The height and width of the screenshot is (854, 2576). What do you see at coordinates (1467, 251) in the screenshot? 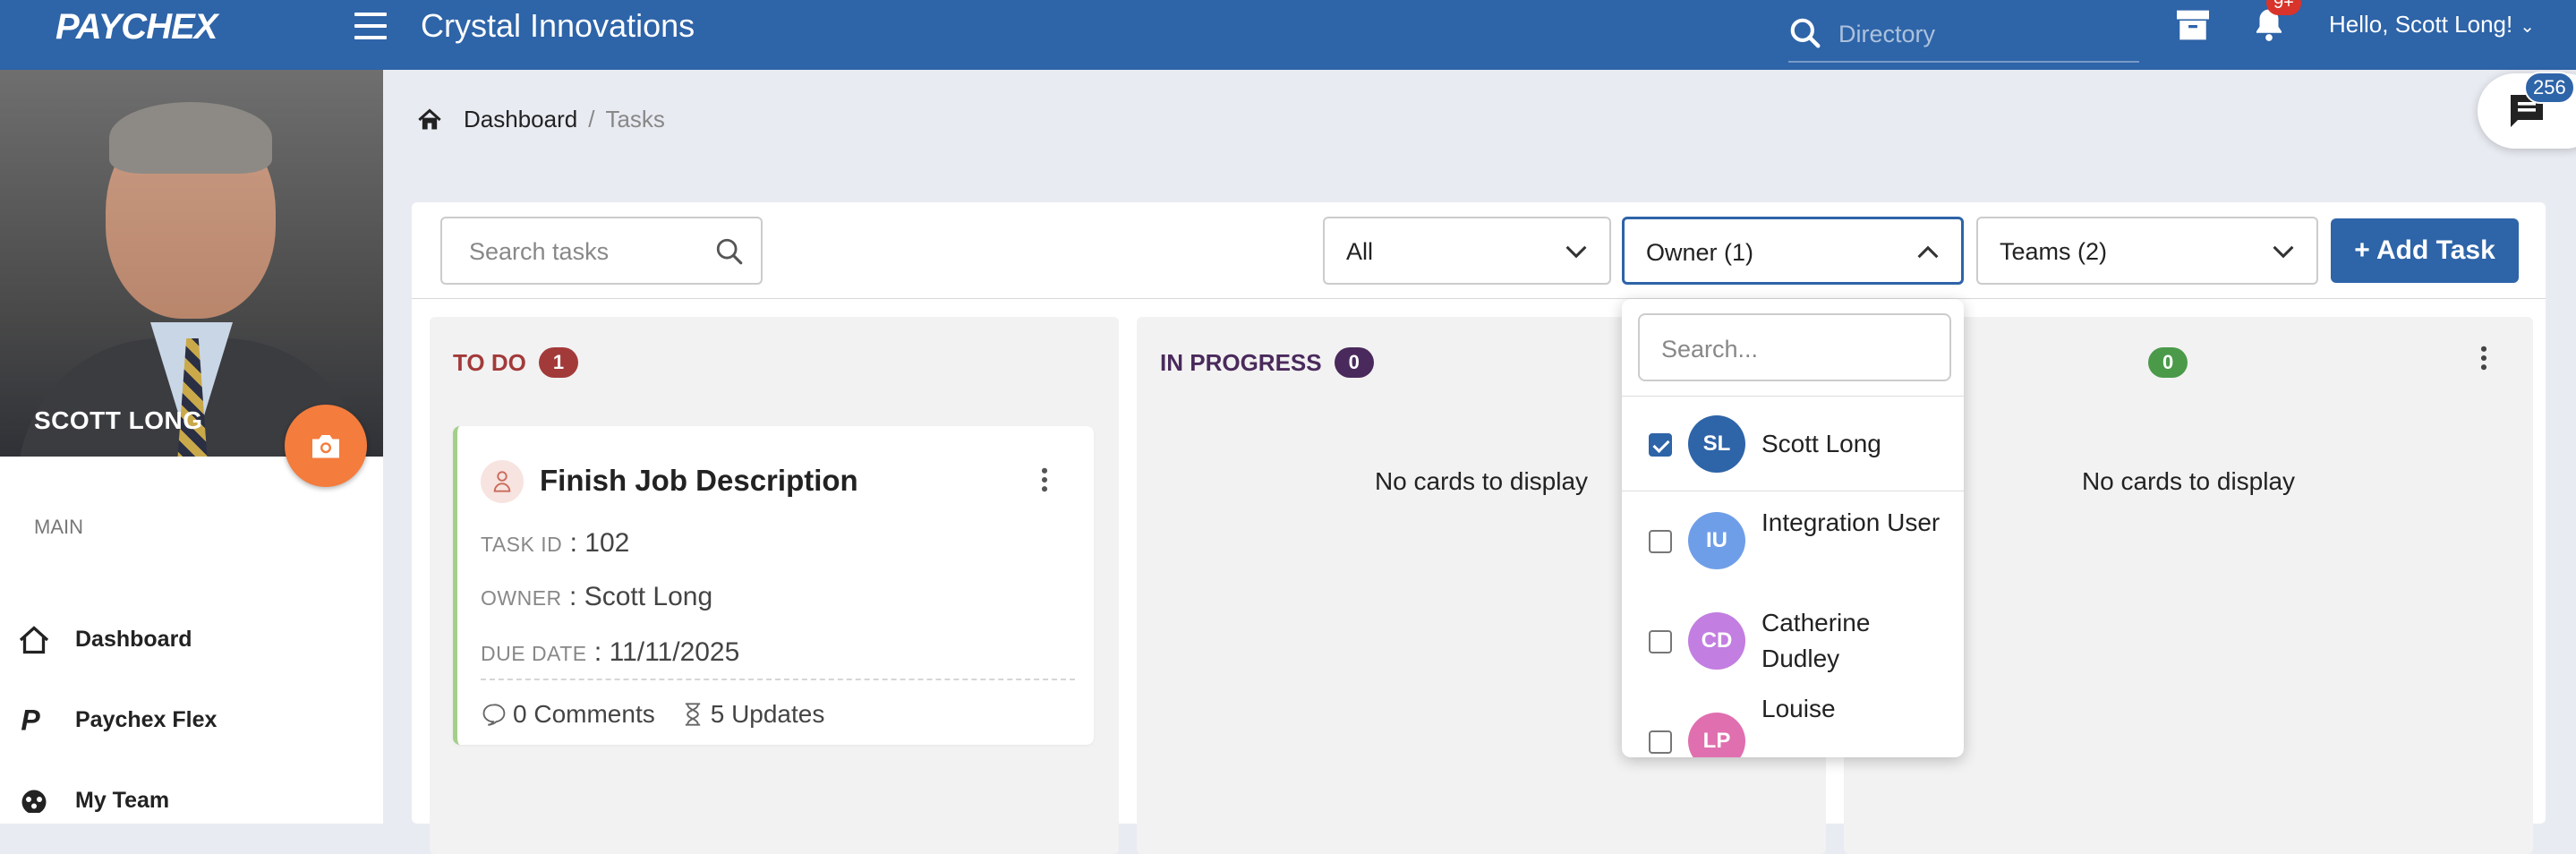
I see `status-filter-select: All` at bounding box center [1467, 251].